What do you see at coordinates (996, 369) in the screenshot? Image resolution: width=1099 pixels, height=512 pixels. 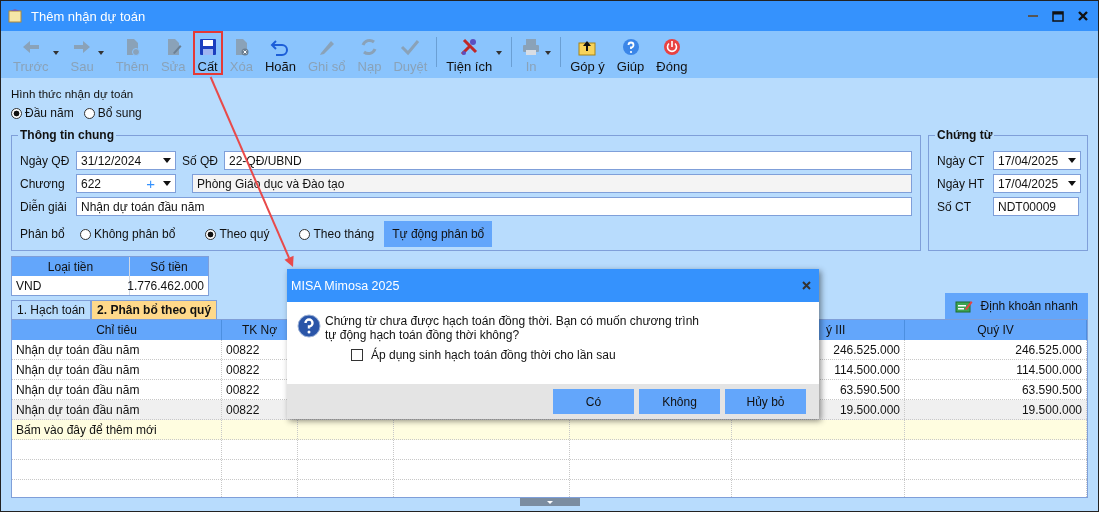 I see `table-cell: 114.500.000` at bounding box center [996, 369].